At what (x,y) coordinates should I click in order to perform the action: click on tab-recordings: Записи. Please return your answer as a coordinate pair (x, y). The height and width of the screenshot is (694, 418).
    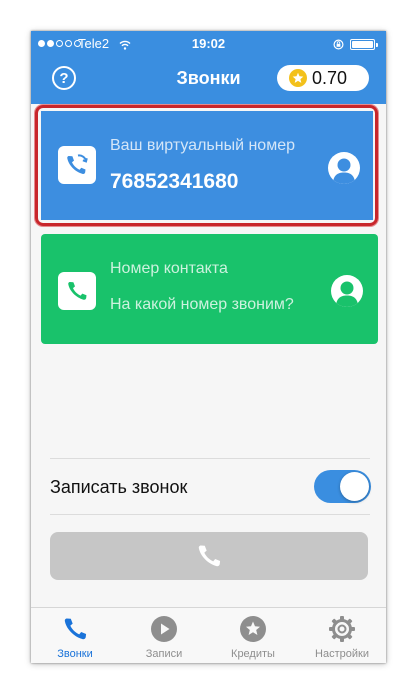
    Looking at the image, I should click on (164, 635).